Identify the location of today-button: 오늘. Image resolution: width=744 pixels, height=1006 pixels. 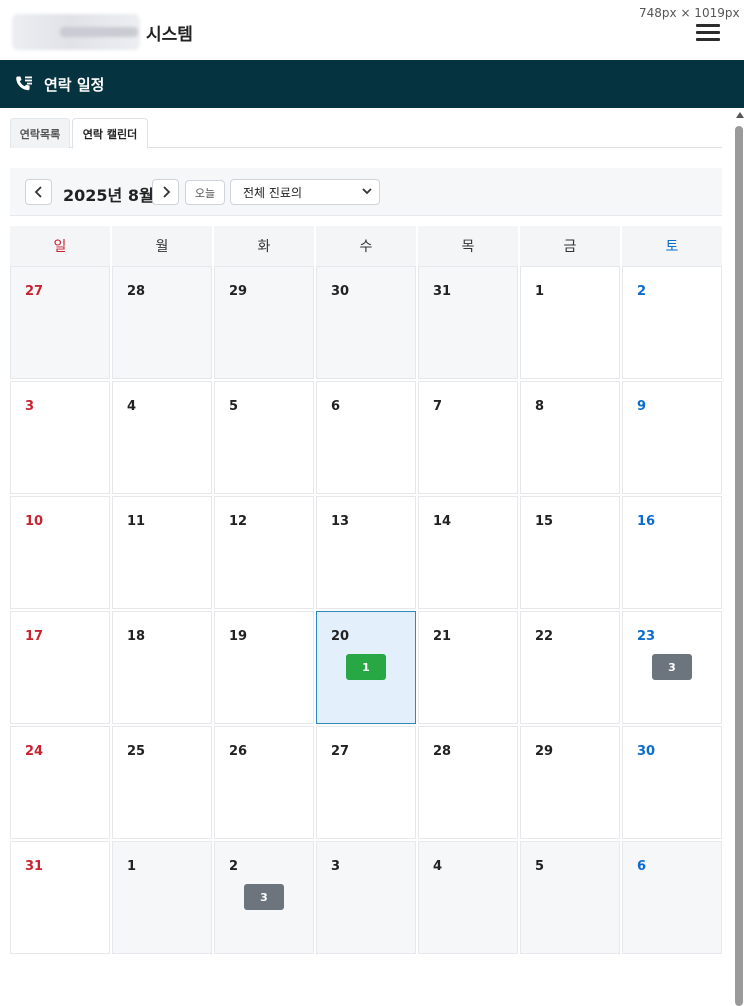
(205, 192).